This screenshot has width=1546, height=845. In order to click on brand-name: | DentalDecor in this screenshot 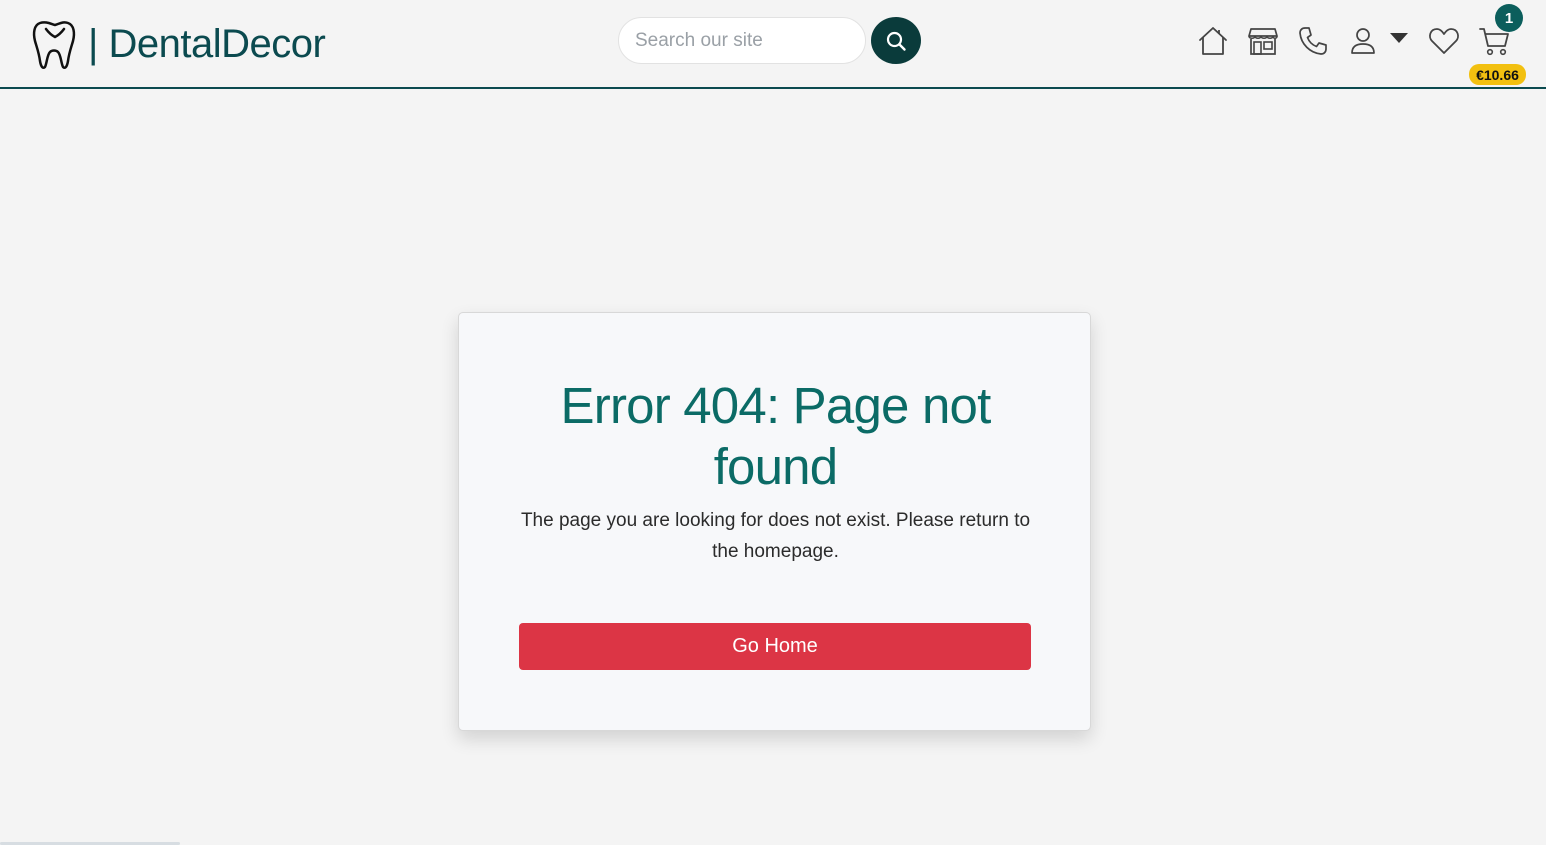, I will do `click(207, 44)`.